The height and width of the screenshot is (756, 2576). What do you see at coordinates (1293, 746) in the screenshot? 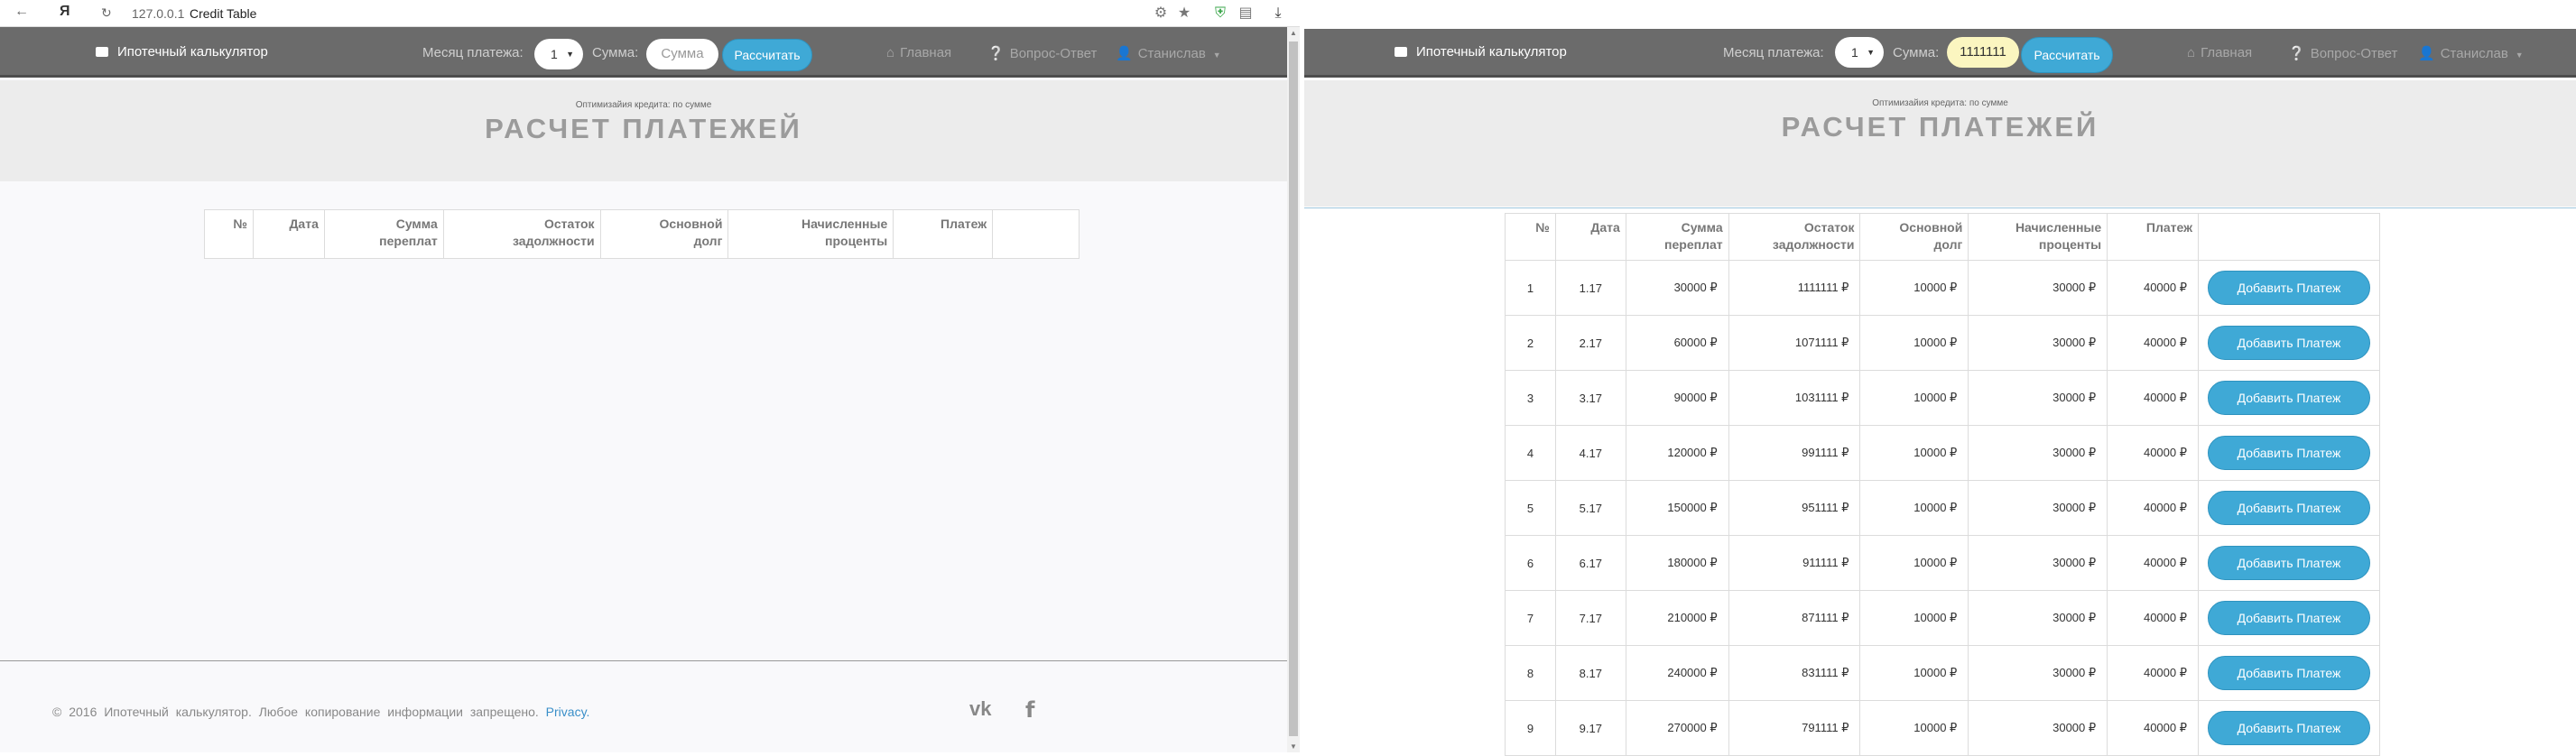
I see `scroll-down-icon: ▼` at bounding box center [1293, 746].